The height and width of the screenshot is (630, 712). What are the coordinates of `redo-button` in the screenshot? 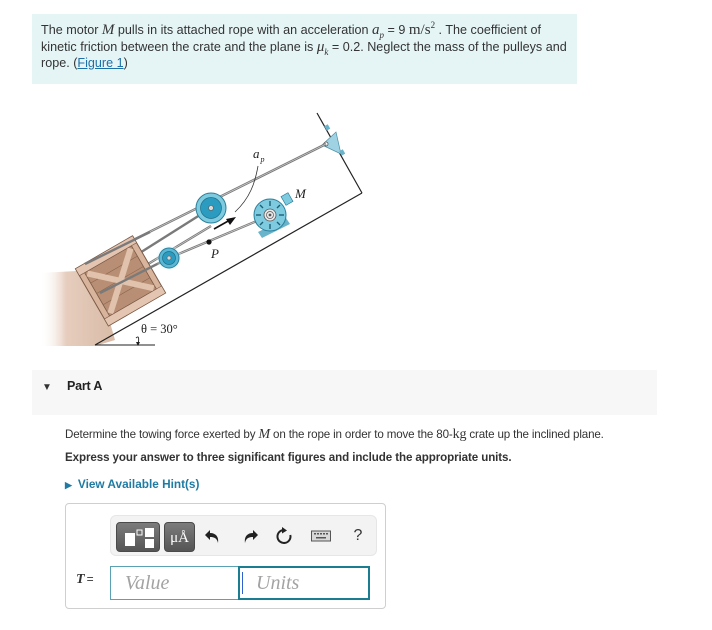 It's located at (249, 536).